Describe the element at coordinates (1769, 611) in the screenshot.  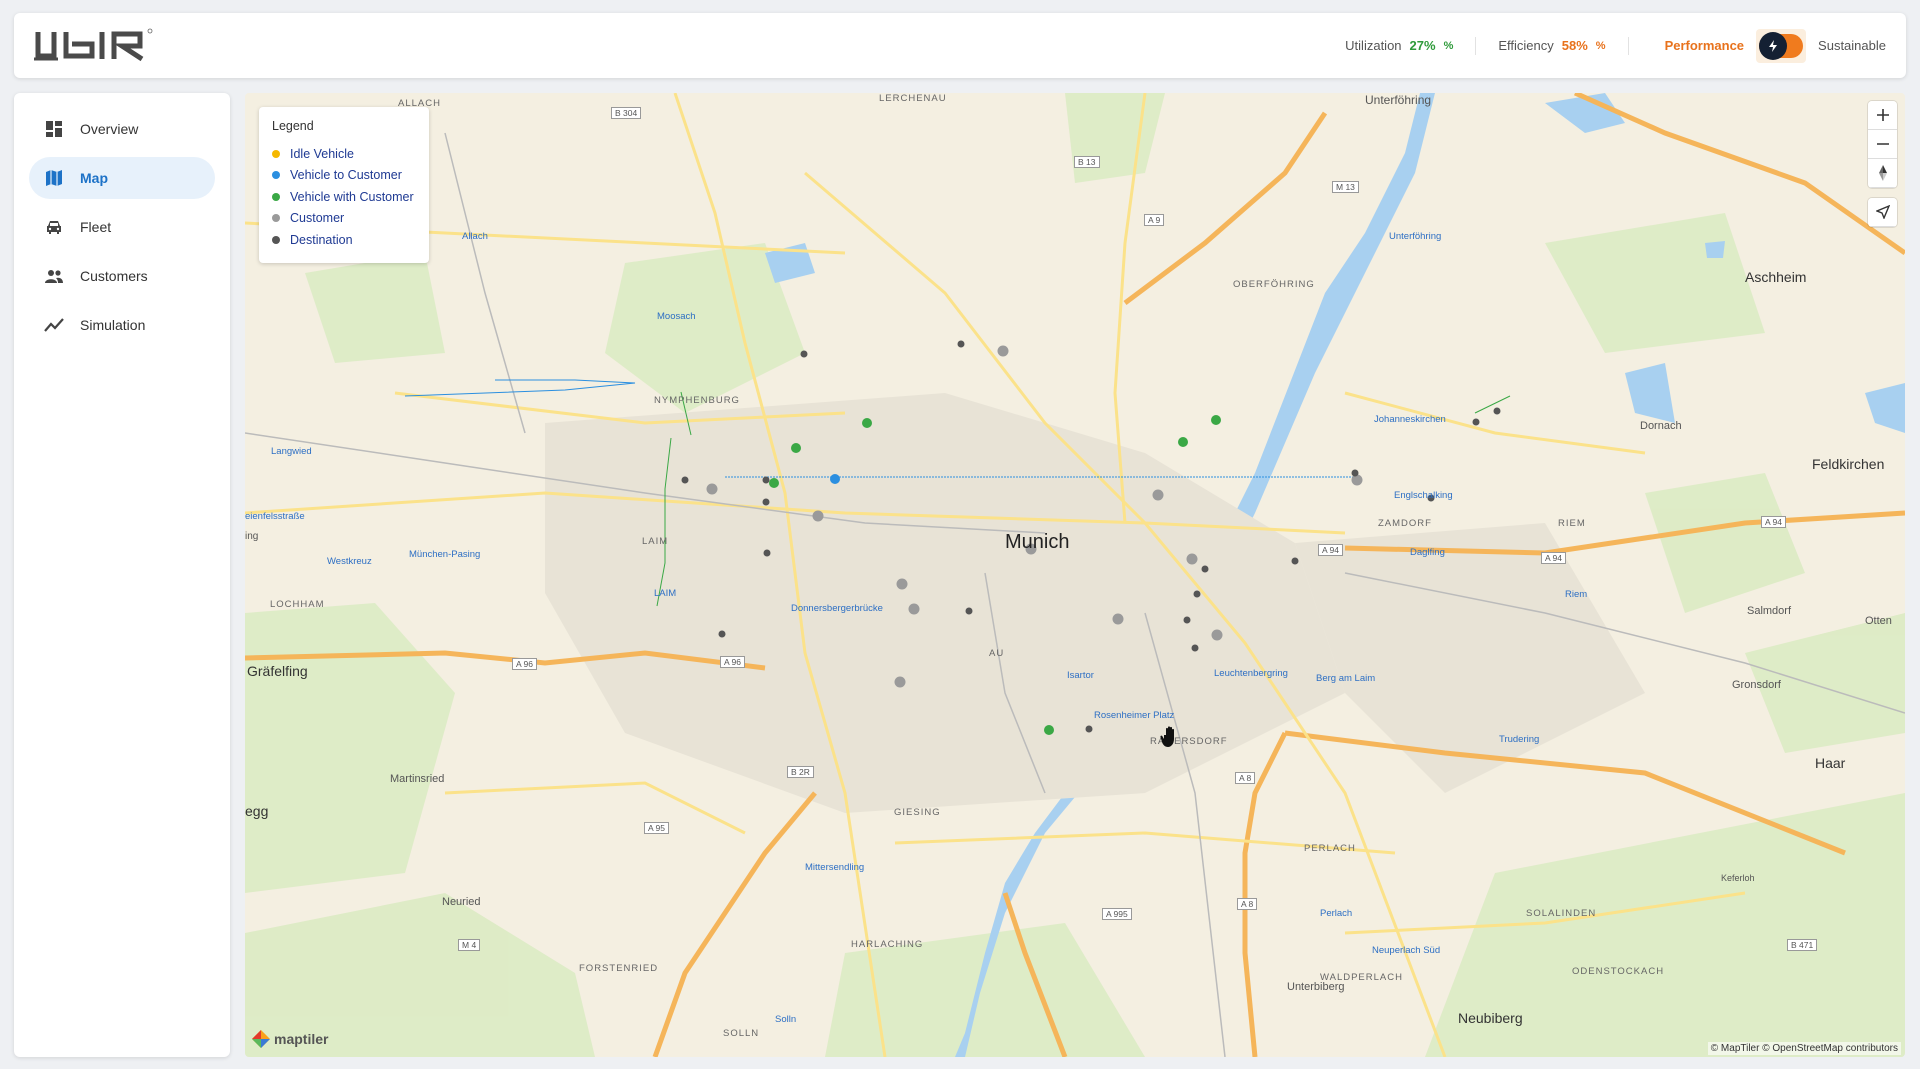
I see `map-label: Salmdorf` at that location.